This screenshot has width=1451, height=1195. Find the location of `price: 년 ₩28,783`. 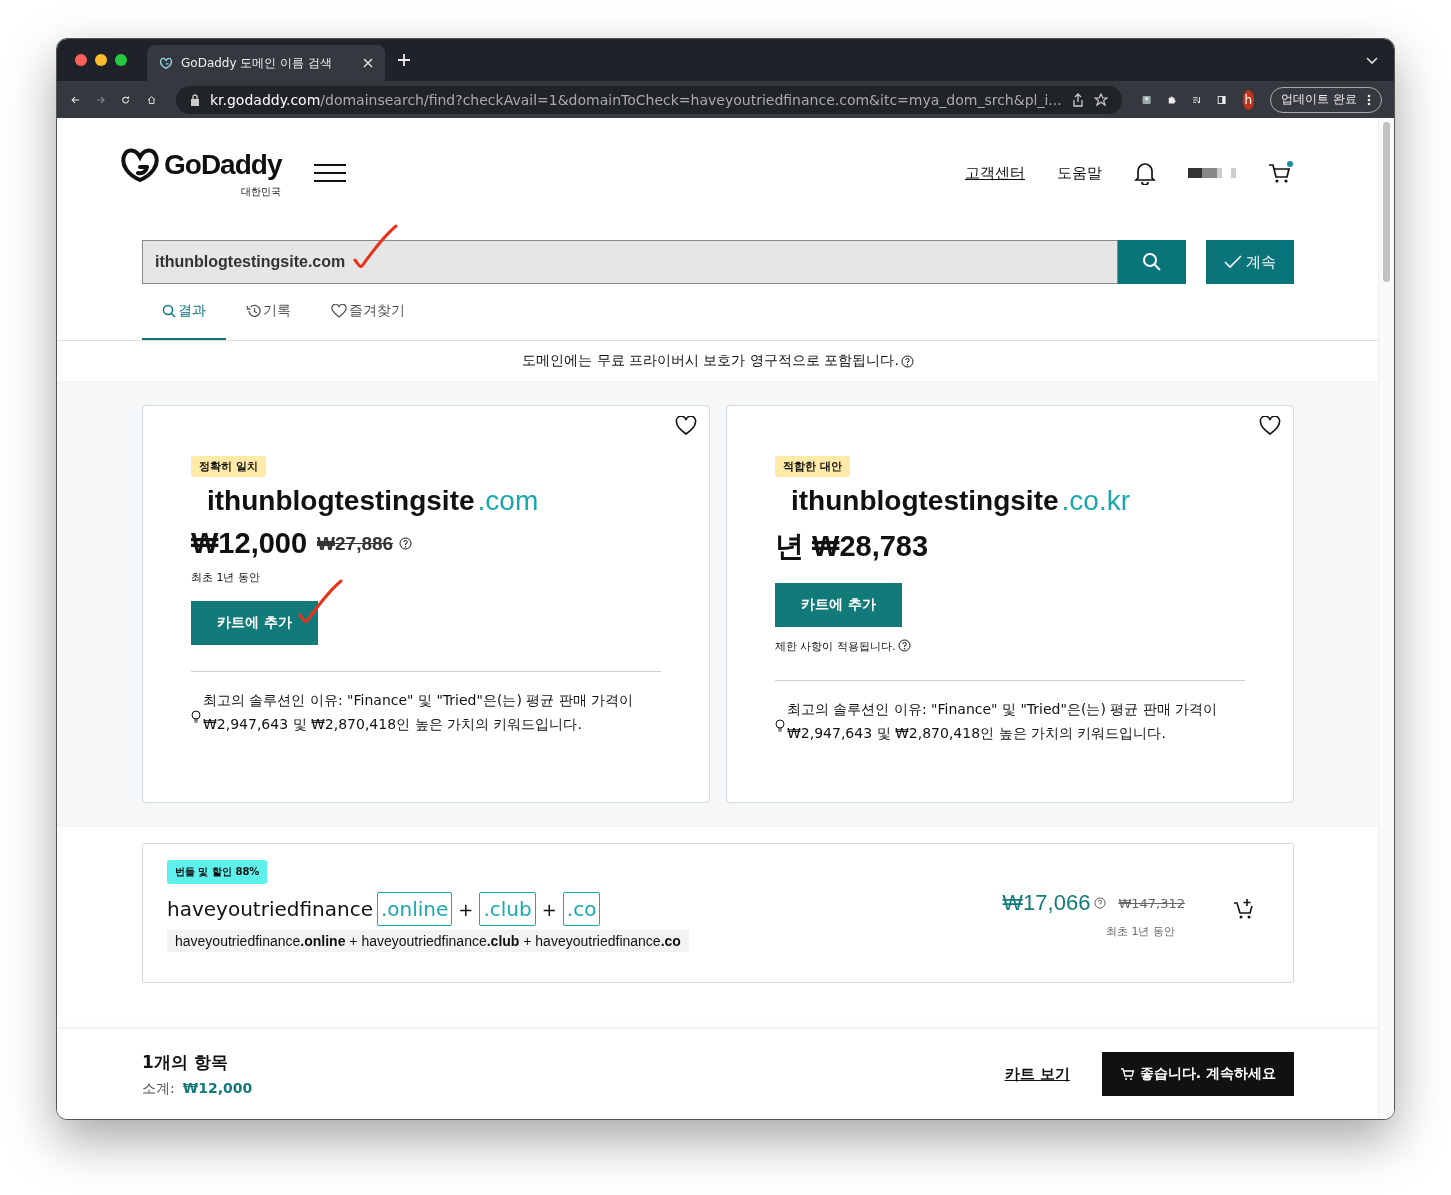

price: 년 ₩28,783 is located at coordinates (852, 546).